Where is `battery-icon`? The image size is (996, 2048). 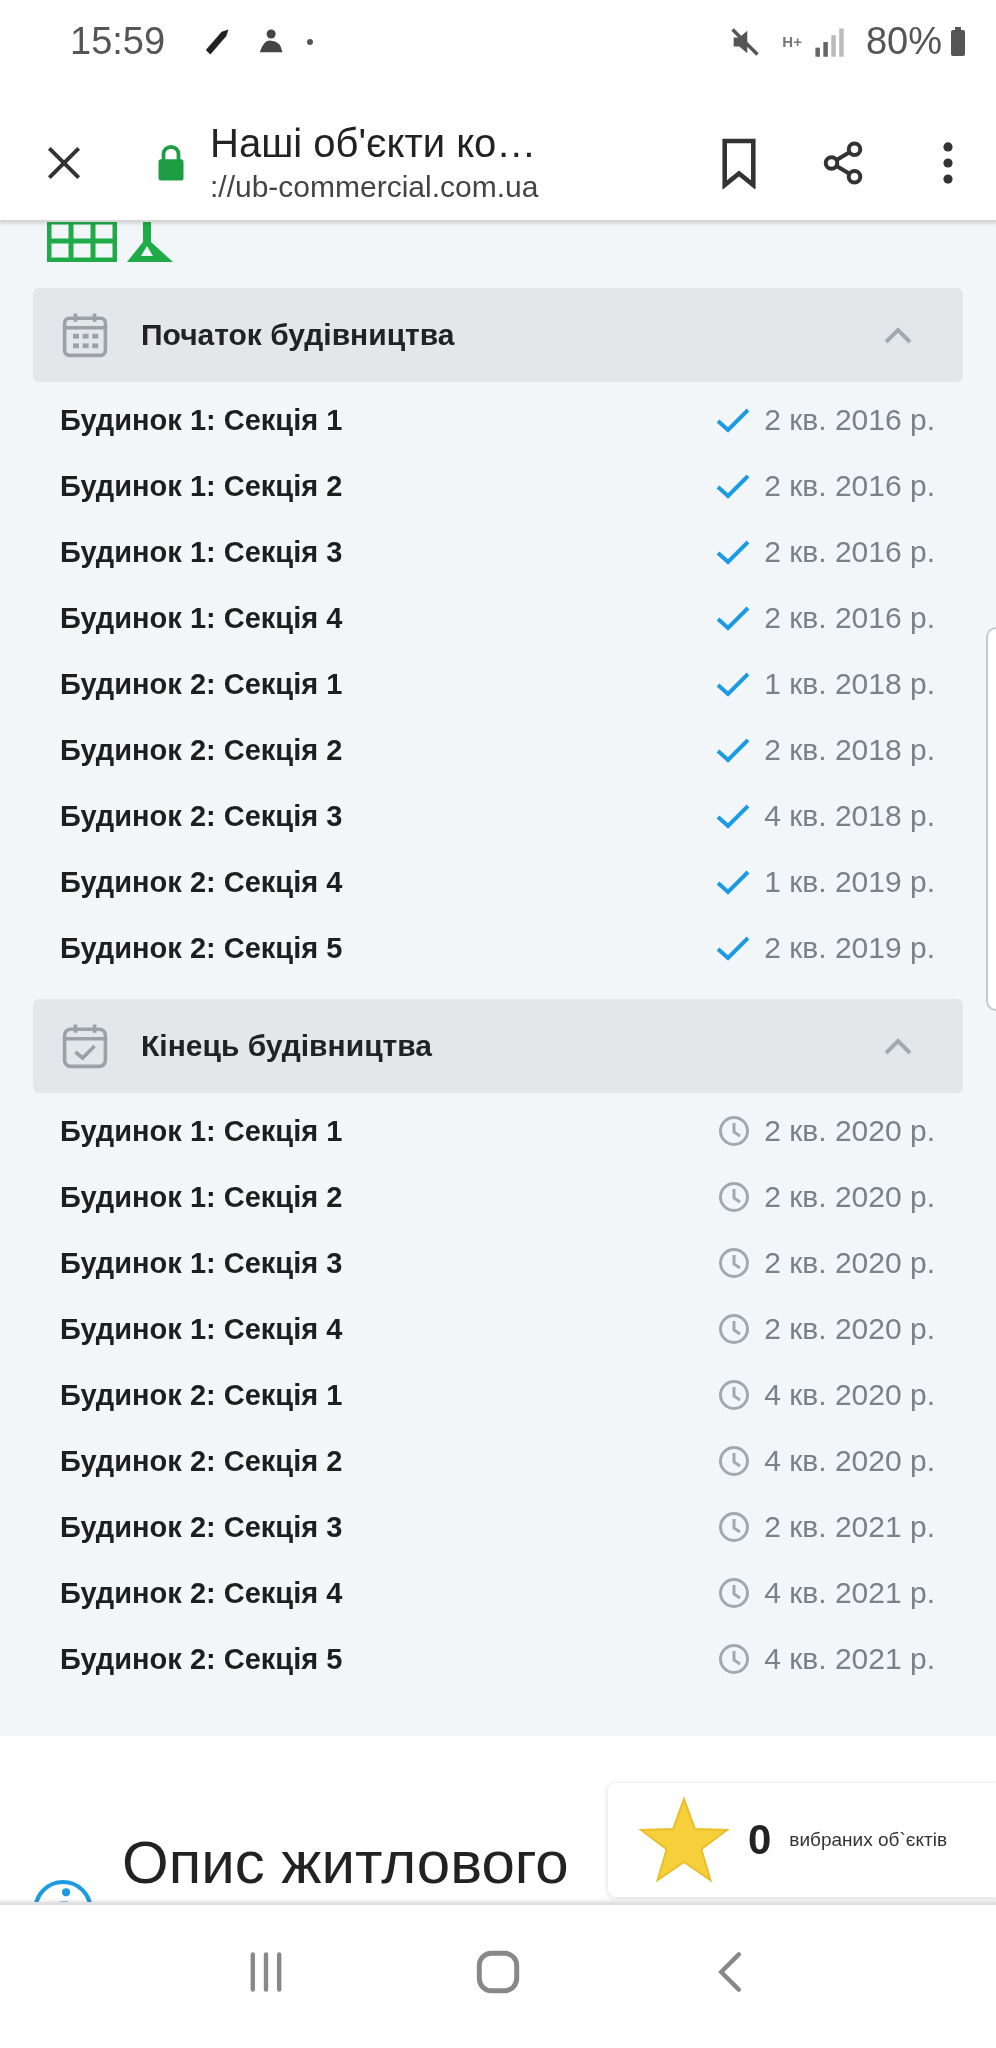 battery-icon is located at coordinates (958, 41).